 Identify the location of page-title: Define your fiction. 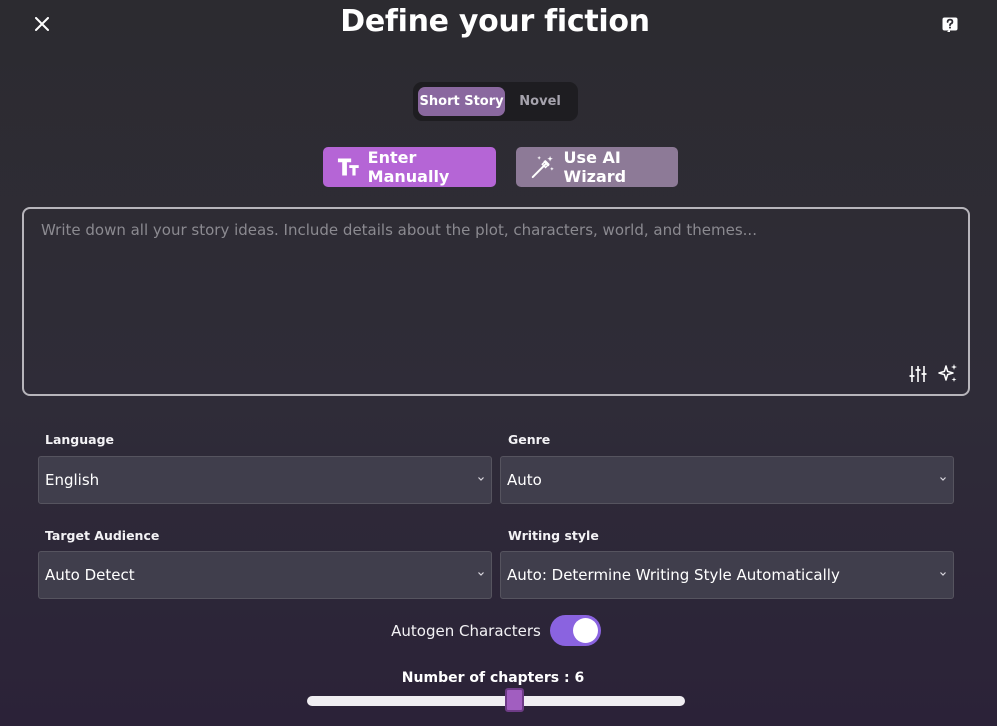
(495, 21).